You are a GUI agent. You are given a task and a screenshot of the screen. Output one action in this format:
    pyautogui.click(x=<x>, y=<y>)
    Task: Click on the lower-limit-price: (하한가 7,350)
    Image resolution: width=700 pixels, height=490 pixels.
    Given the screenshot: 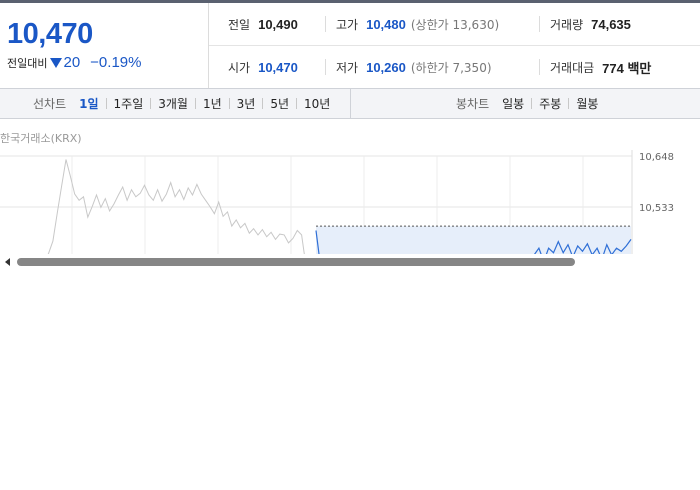 What is the action you would take?
    pyautogui.click(x=451, y=67)
    